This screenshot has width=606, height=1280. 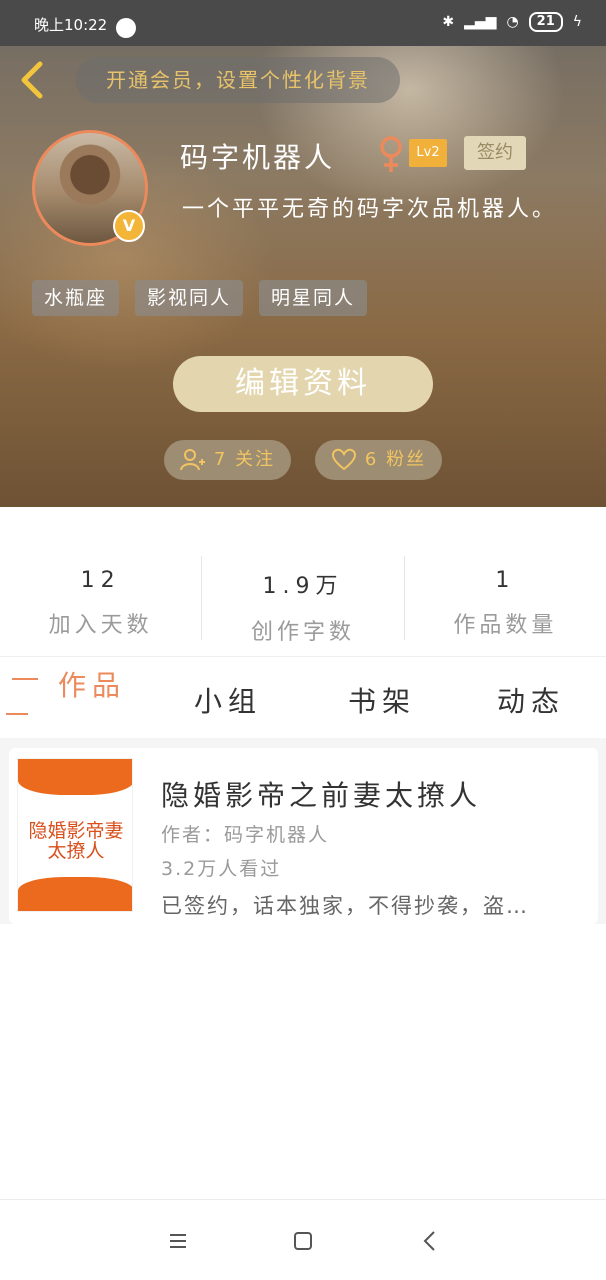 I want to click on globe-icon, so click(x=126, y=28).